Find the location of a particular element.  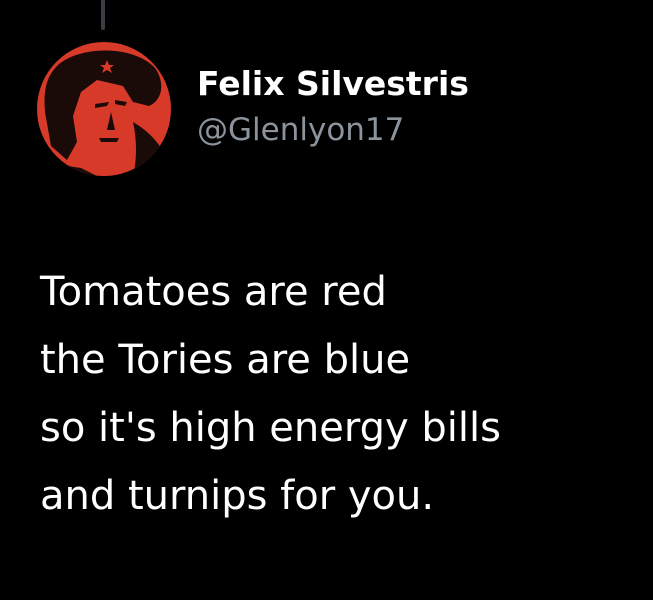

tweet-line: and turnips for you. is located at coordinates (237, 496).